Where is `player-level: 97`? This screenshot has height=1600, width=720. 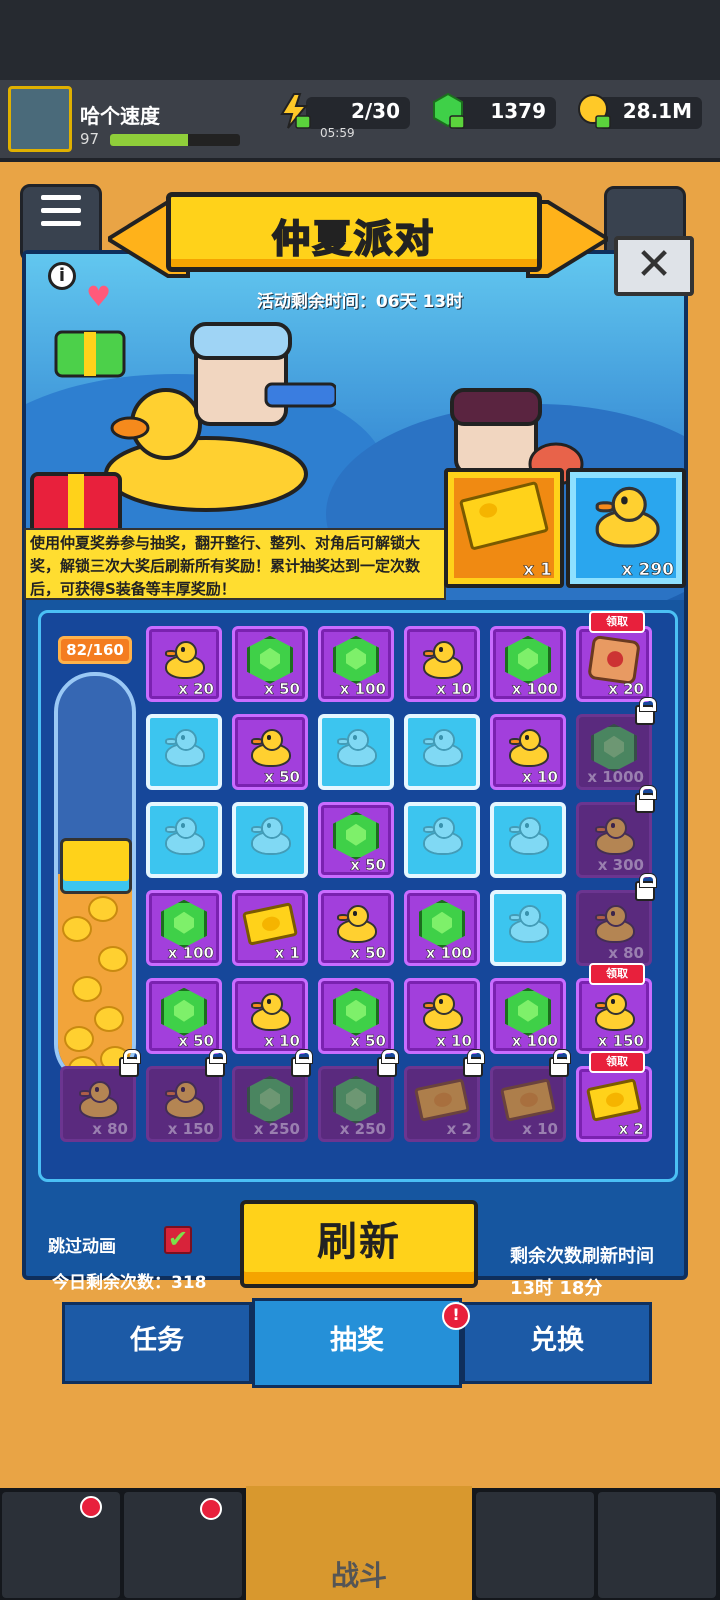 player-level: 97 is located at coordinates (90, 139).